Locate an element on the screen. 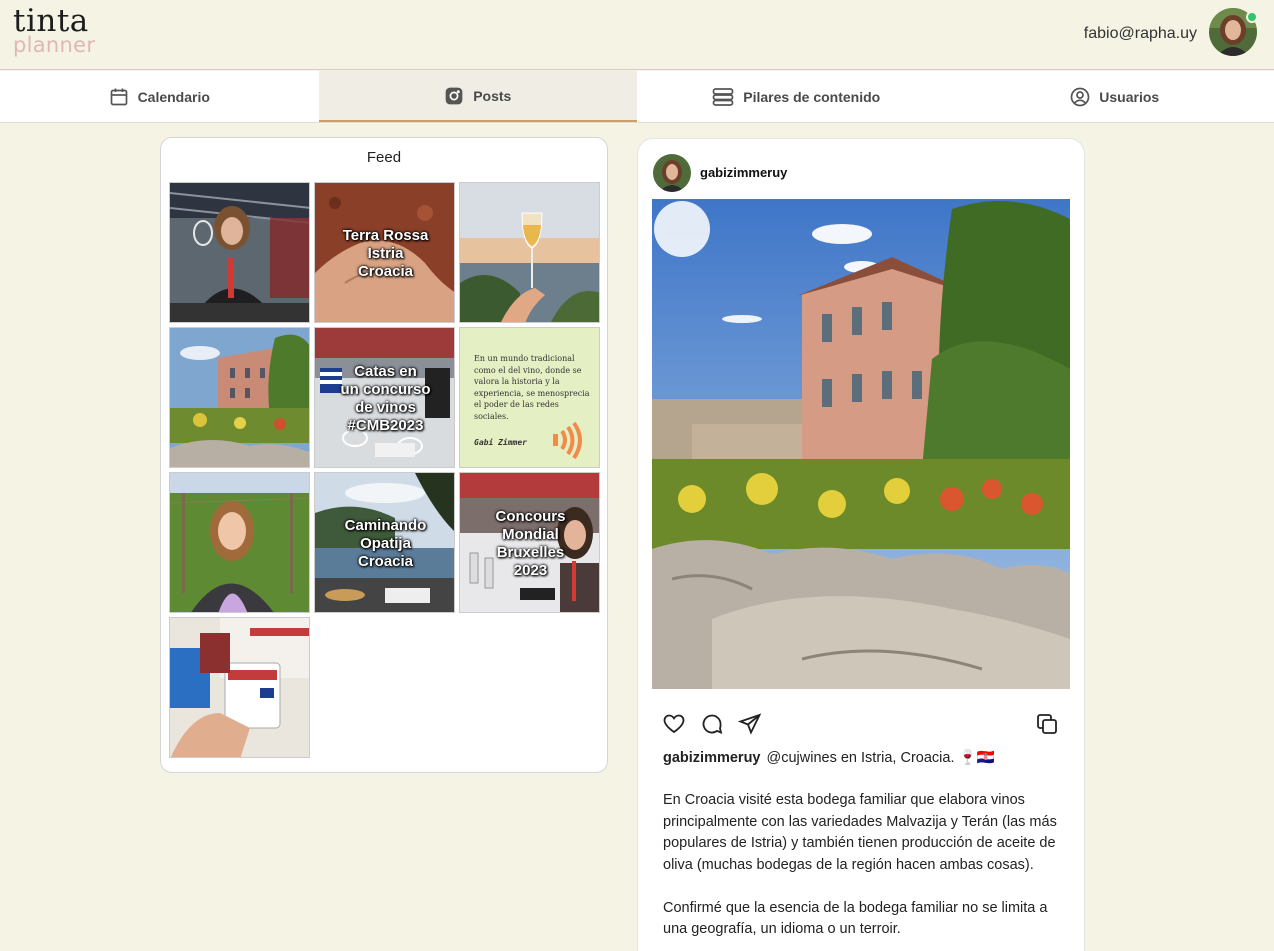 This screenshot has height=951, width=1274. feed-post-thumbnail: Terra Rossa Istria Croacia is located at coordinates (384, 252).